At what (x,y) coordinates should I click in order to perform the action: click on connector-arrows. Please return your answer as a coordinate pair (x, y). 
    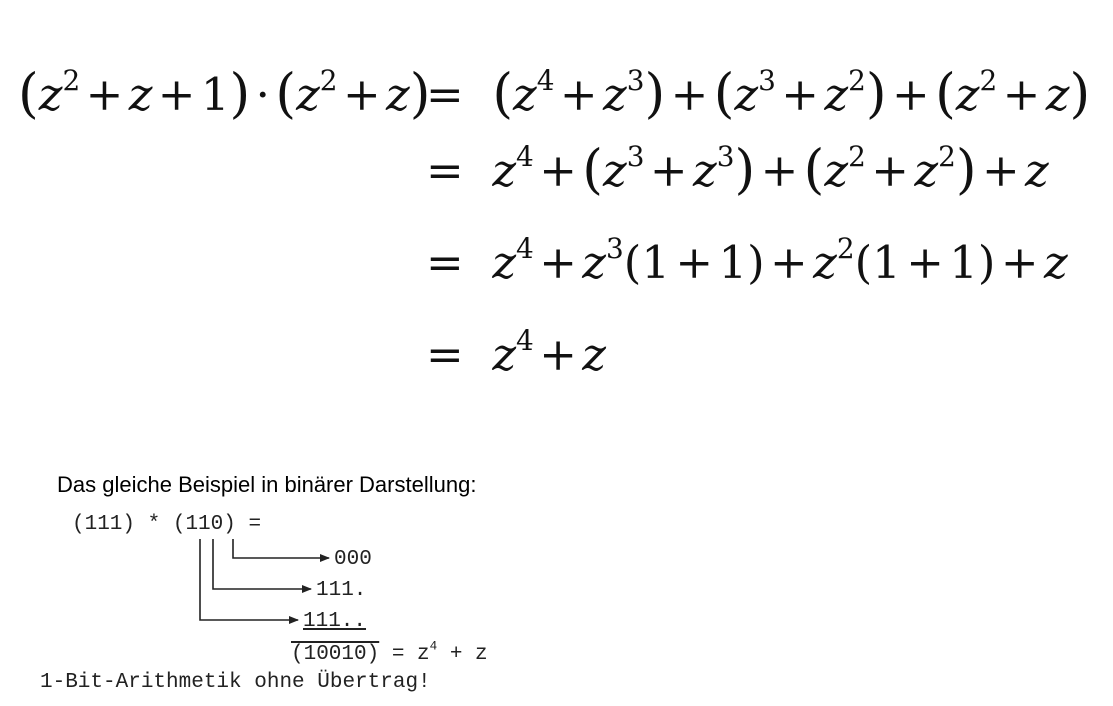
    Looking at the image, I should click on (264, 581).